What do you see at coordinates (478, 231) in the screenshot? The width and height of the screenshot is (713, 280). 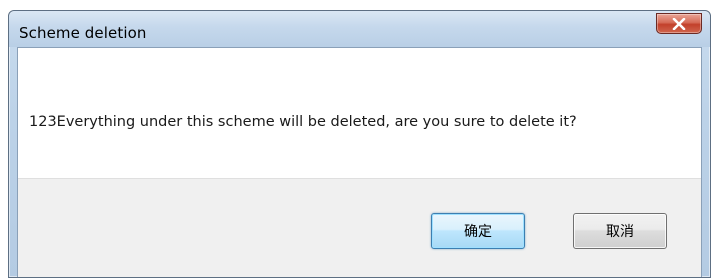 I see `ok-button: 确定` at bounding box center [478, 231].